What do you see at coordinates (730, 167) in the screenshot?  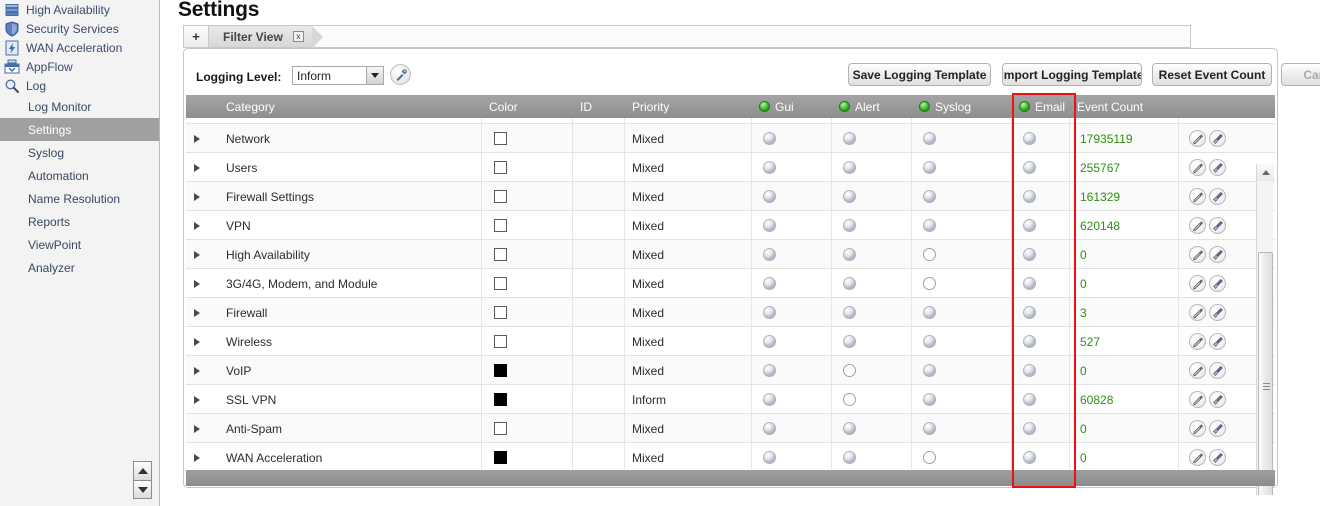 I see `table-row: Users Mixed 255767` at bounding box center [730, 167].